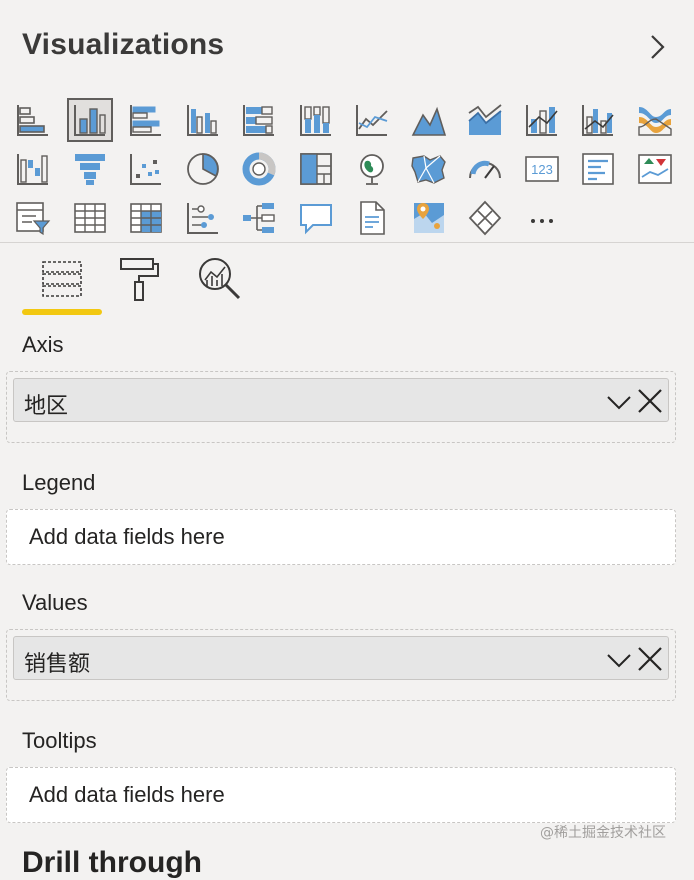 This screenshot has height=880, width=694. What do you see at coordinates (59, 740) in the screenshot?
I see `tooltips-label: Tooltips` at bounding box center [59, 740].